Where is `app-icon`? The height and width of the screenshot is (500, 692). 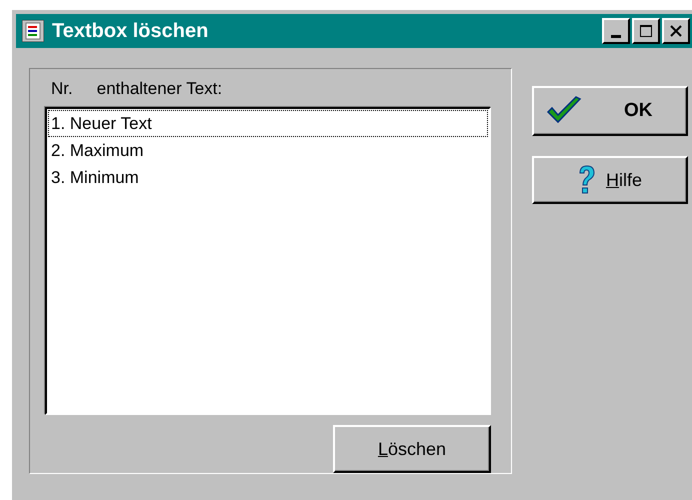
app-icon is located at coordinates (33, 31).